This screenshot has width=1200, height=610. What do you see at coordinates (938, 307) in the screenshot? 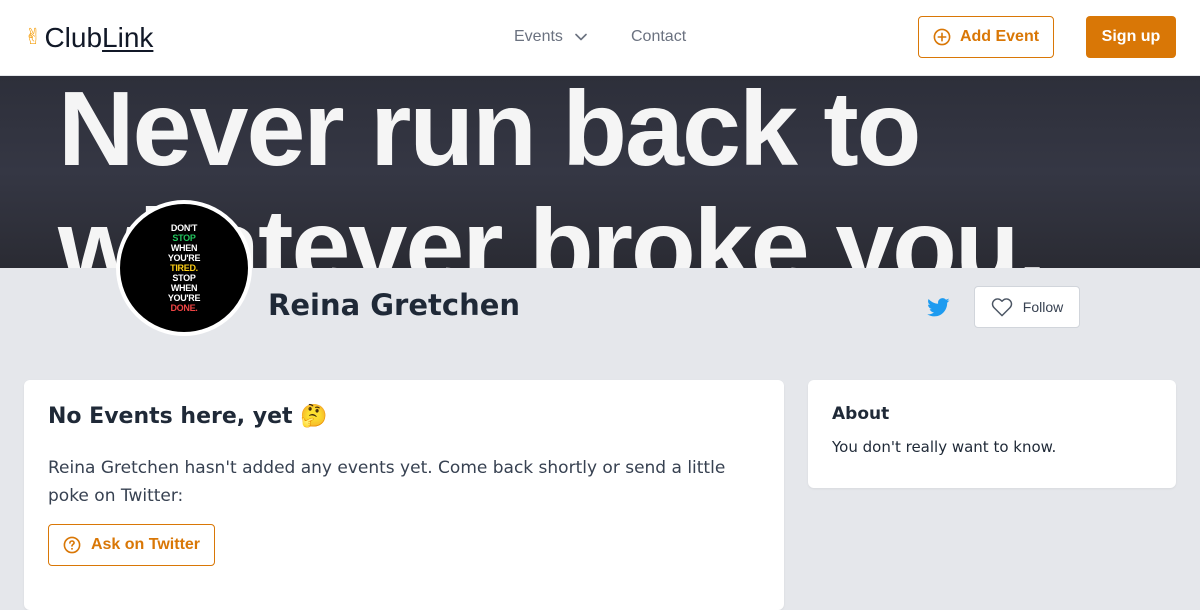
I see `twitter-icon` at bounding box center [938, 307].